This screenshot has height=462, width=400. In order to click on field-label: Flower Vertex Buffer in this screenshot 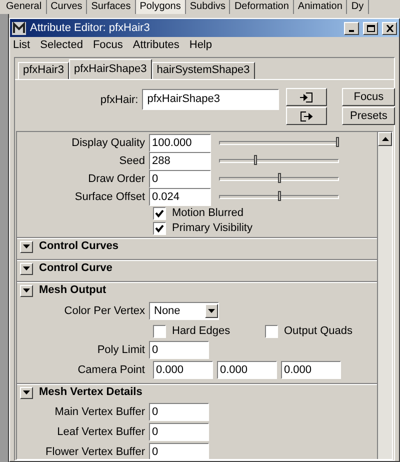, I will do `click(95, 451)`.